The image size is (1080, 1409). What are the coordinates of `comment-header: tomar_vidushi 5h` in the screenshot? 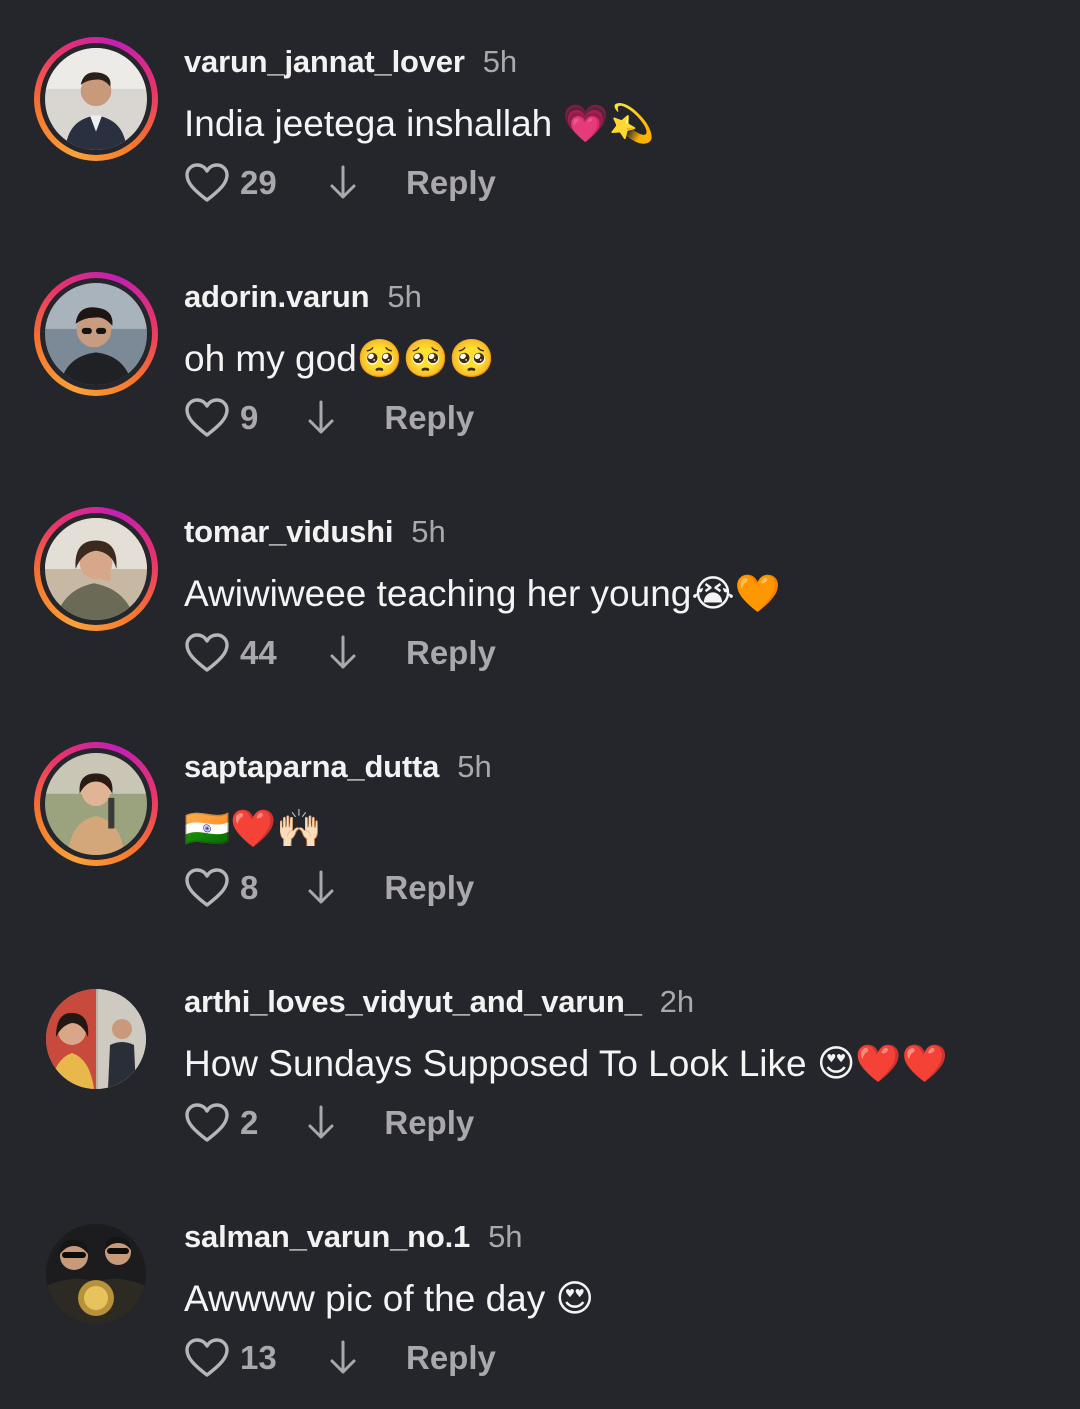 It's located at (315, 532).